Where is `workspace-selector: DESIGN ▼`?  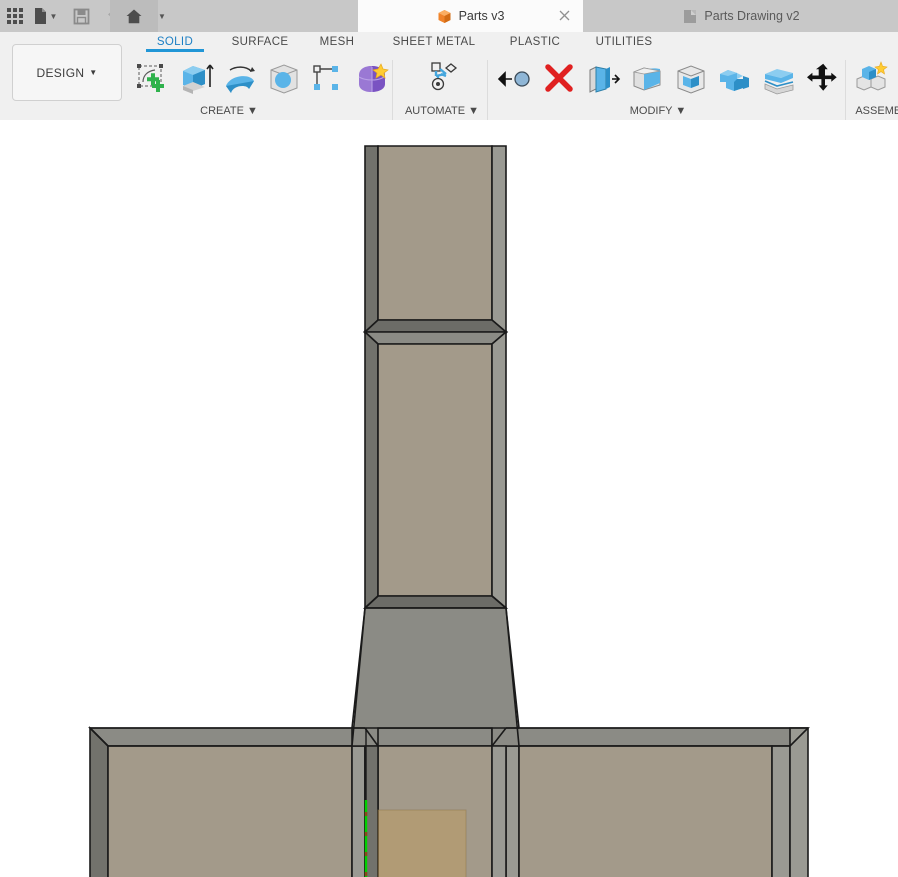
workspace-selector: DESIGN ▼ is located at coordinates (67, 72).